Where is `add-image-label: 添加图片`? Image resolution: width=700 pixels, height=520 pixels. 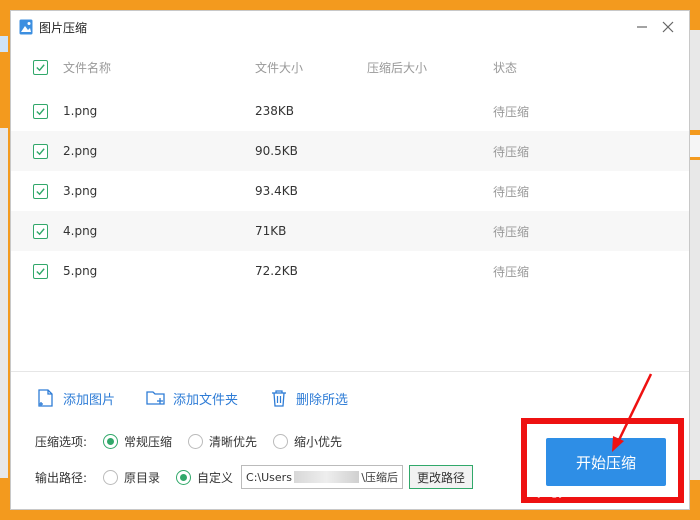
add-image-label: 添加图片 is located at coordinates (89, 400).